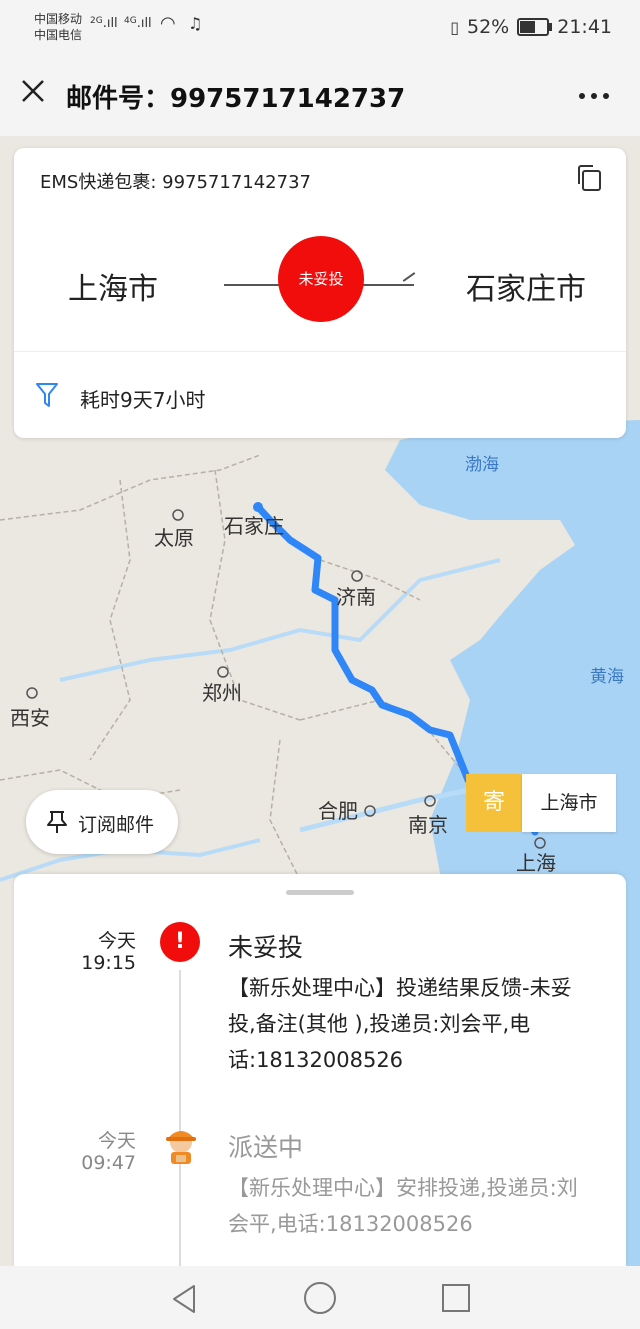 This screenshot has width=640, height=1329. What do you see at coordinates (320, 28) in the screenshot?
I see `status-bar: 中国移动 中国电信 2G.ıll 4G.ıll ◠ ♫ ▯ 52% 21:41` at bounding box center [320, 28].